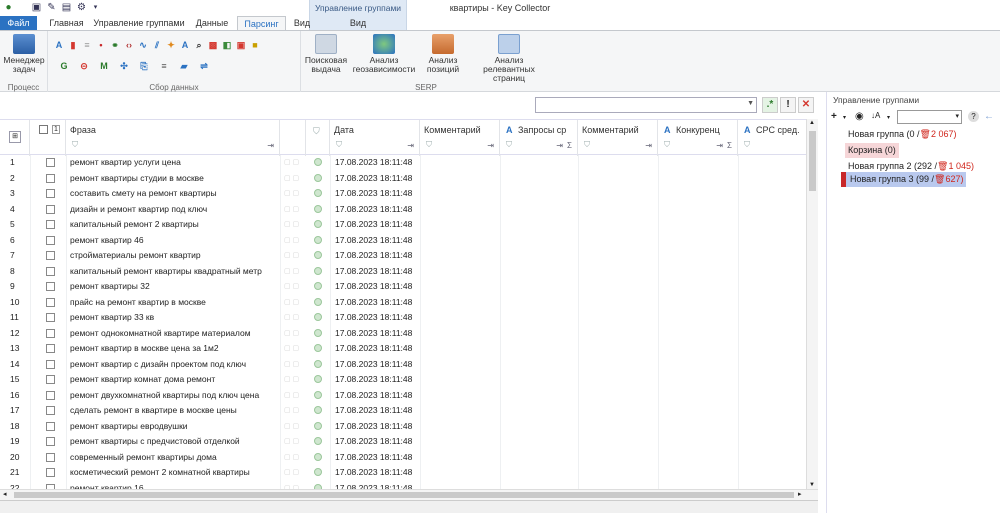  I want to click on phrase-cell: ремонт квартир в москве цена за 1м2, so click(144, 348).